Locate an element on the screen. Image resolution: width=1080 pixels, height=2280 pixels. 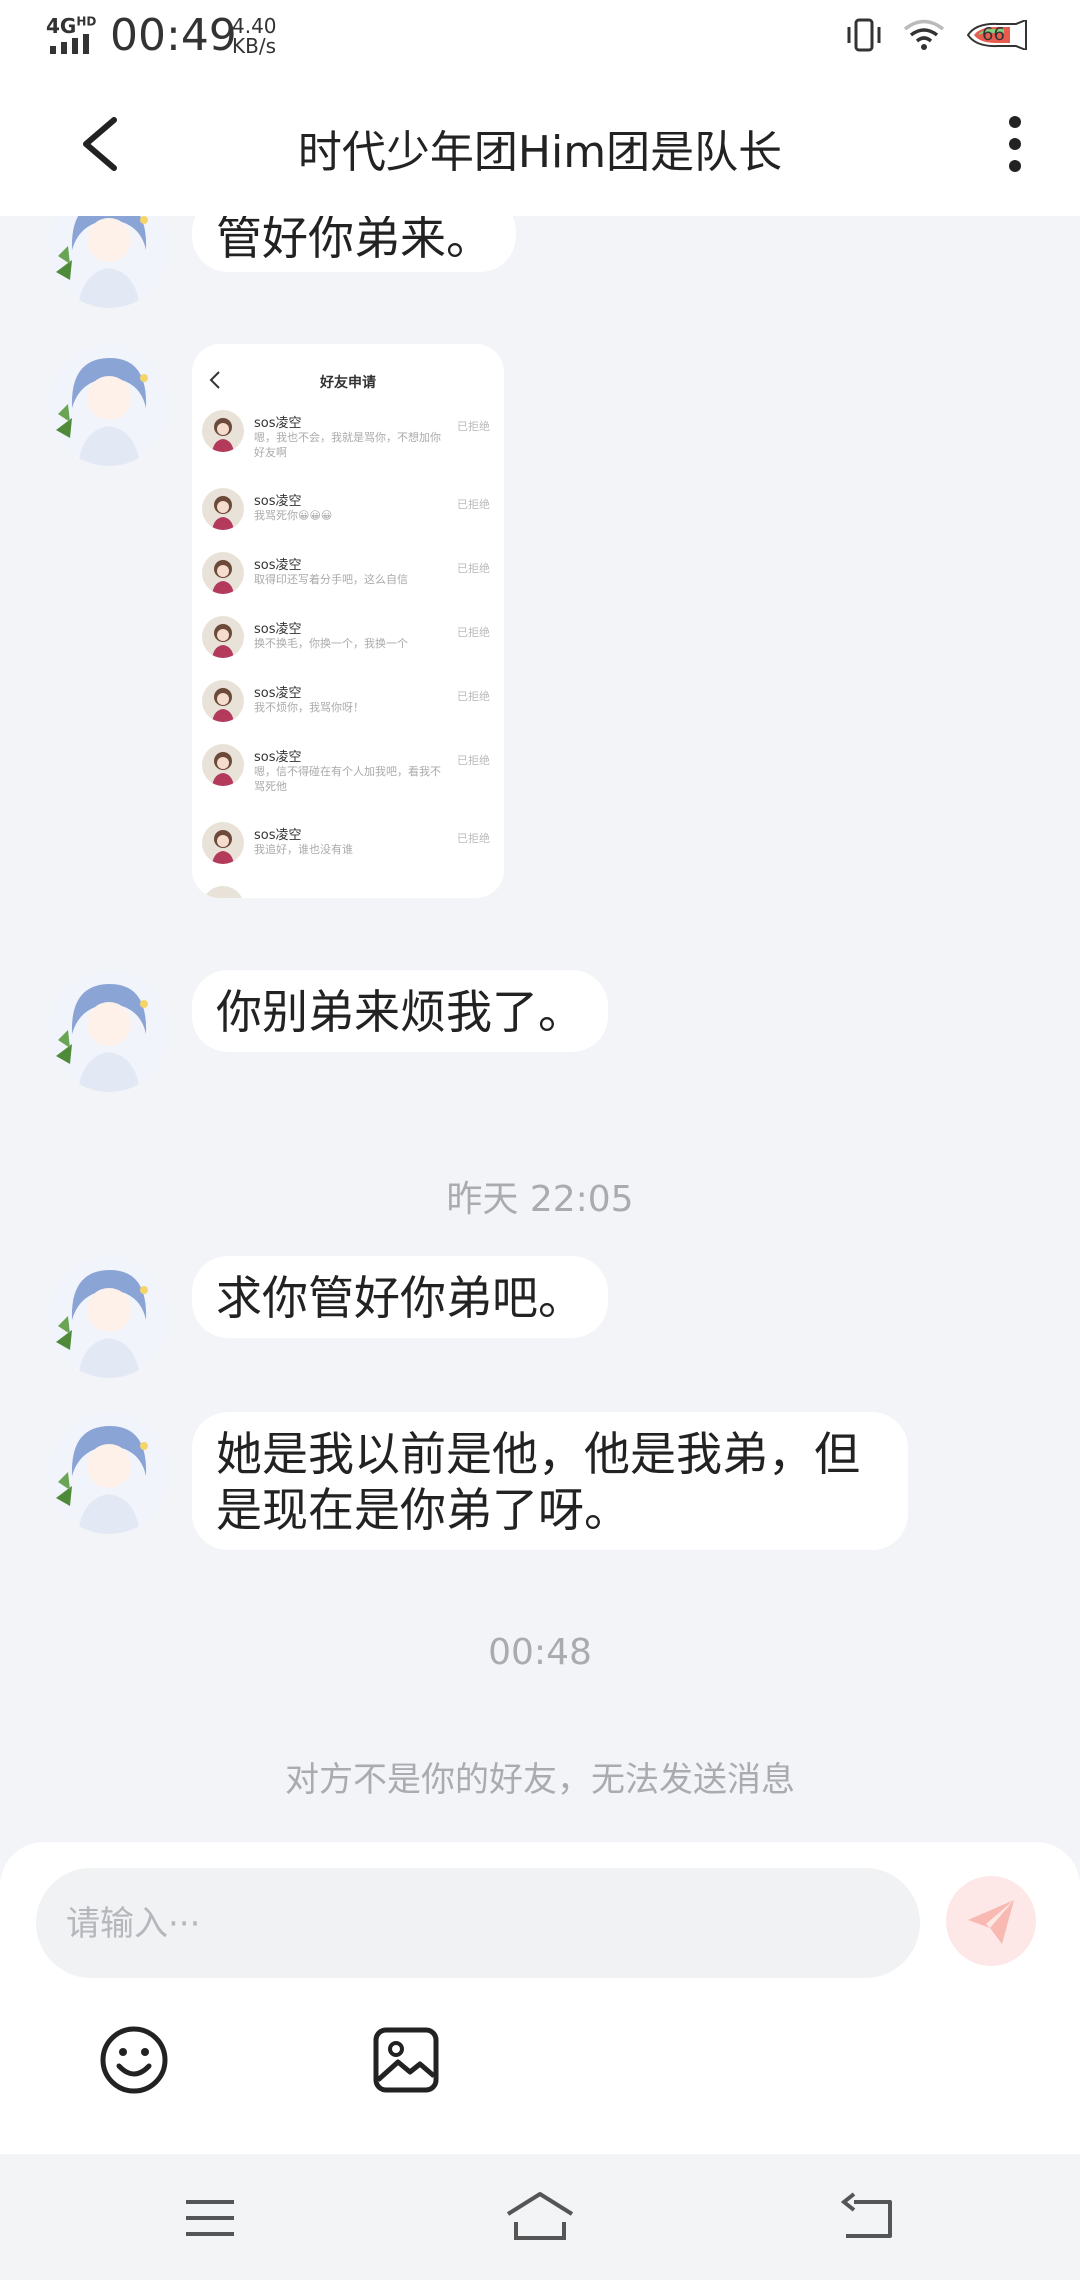
home-icon is located at coordinates (540, 2218).